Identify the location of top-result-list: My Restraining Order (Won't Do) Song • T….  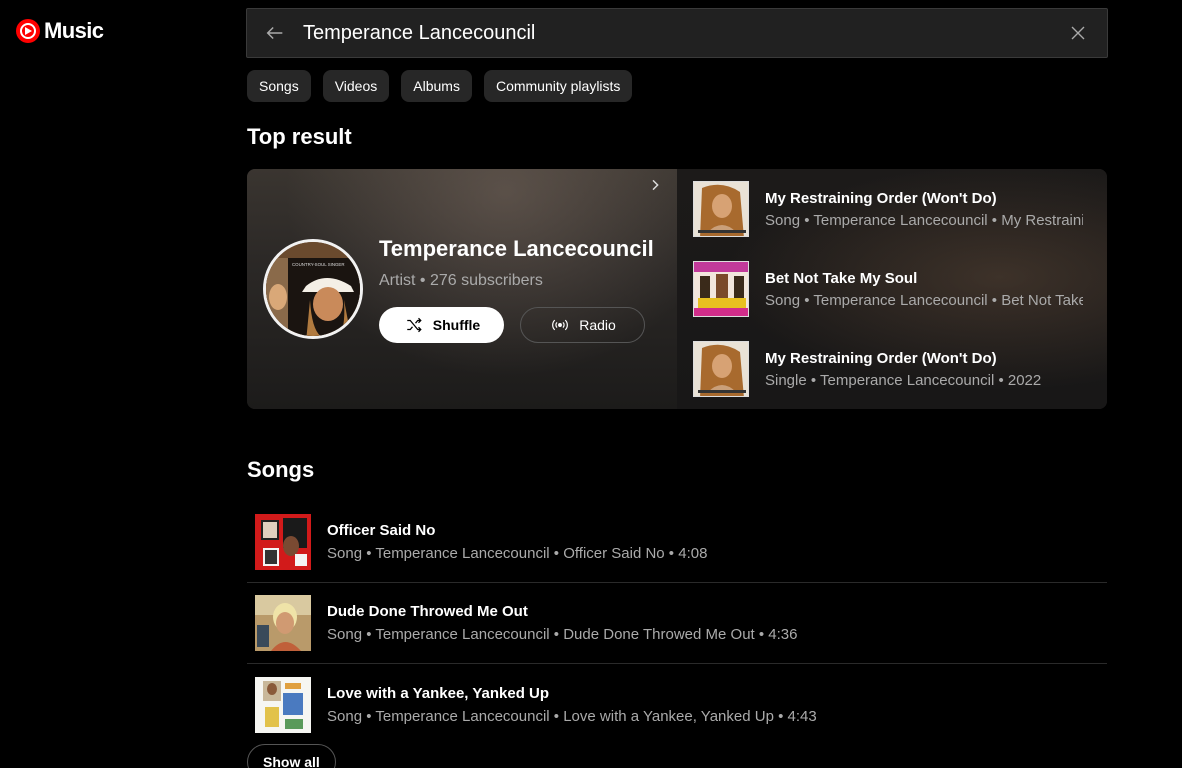
(892, 289).